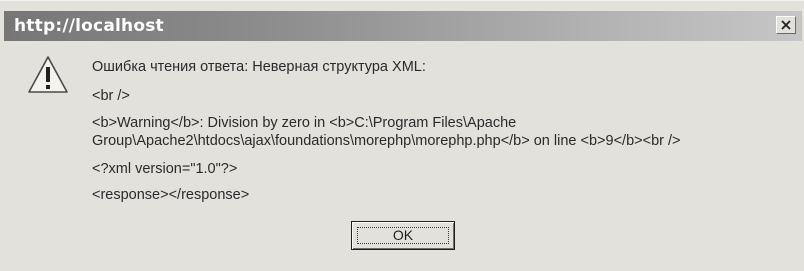 The image size is (804, 271). I want to click on message-line-6: <response></response>, so click(171, 195).